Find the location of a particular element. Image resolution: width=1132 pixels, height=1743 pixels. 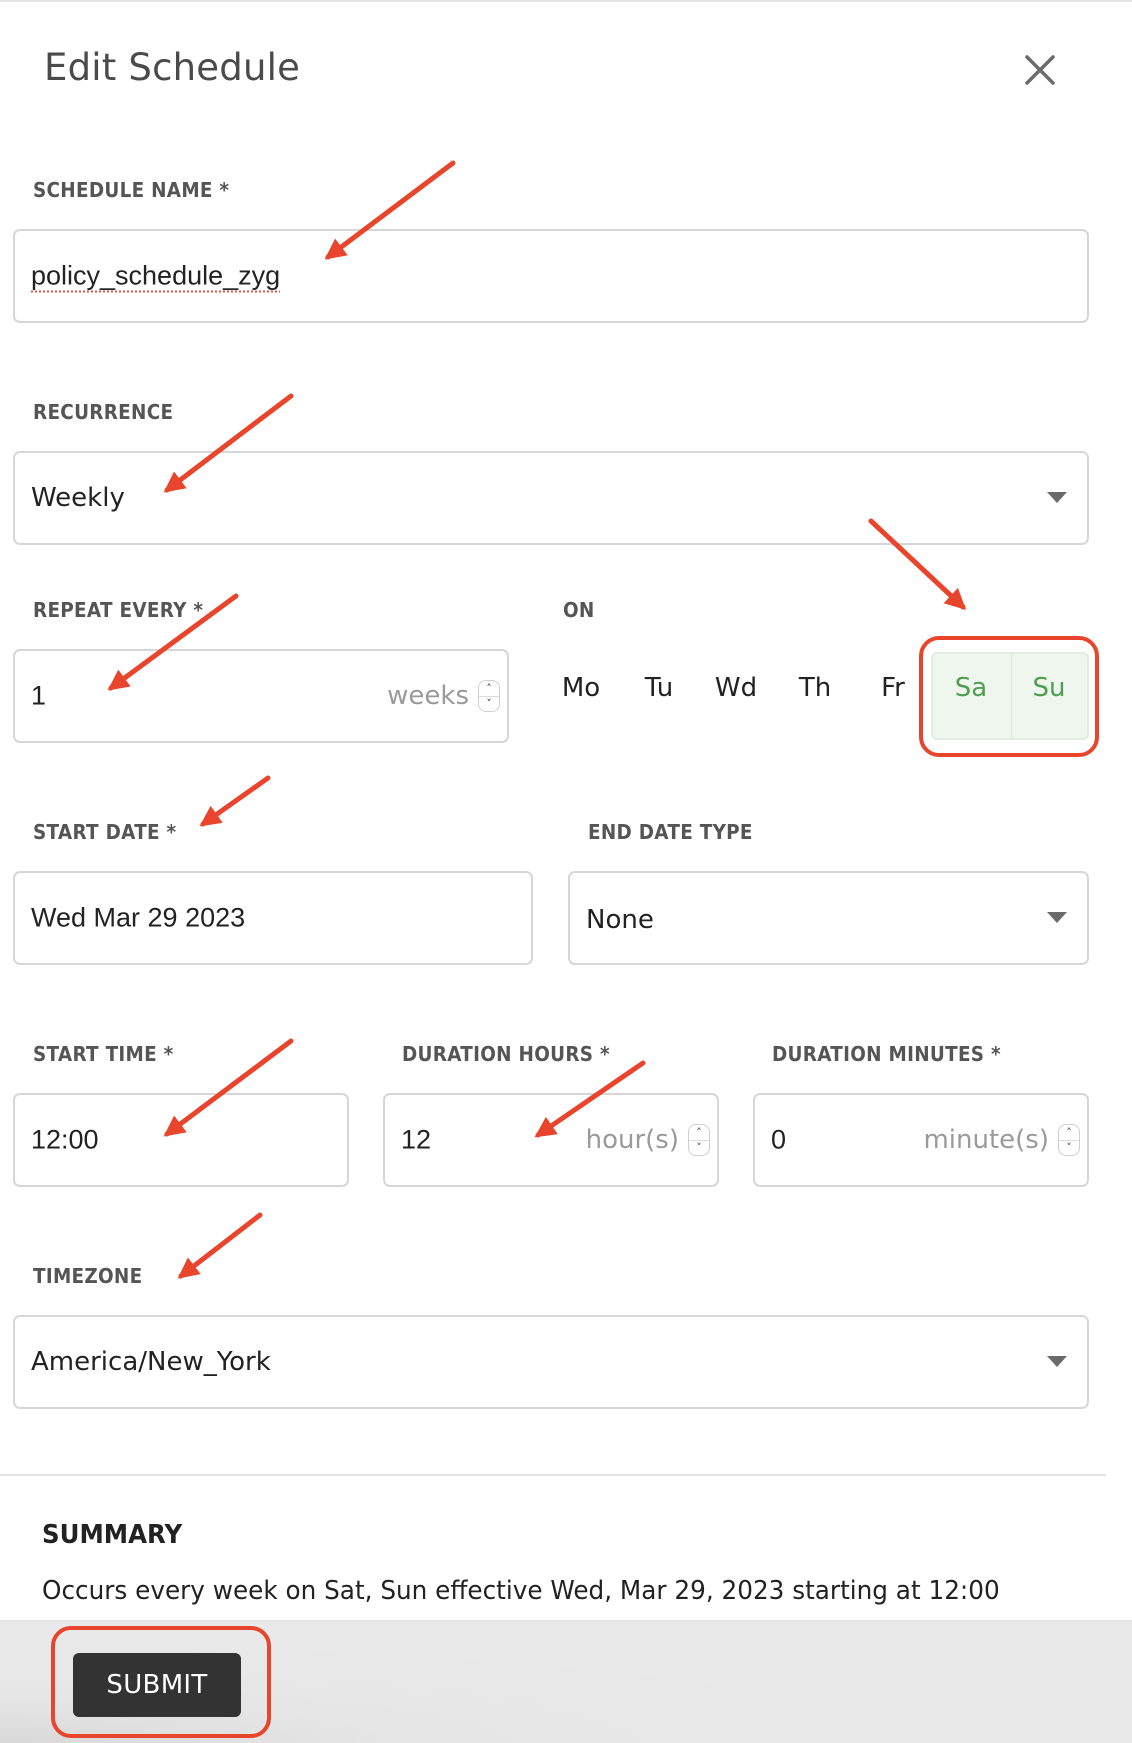

repeat-every-label: REPEAT EVERY * is located at coordinates (118, 610).